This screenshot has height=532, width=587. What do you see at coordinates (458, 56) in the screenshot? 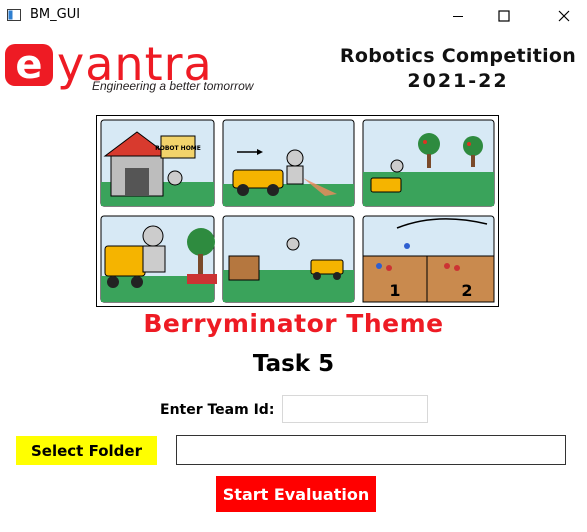
I see `competition-name: Robotics Competition` at bounding box center [458, 56].